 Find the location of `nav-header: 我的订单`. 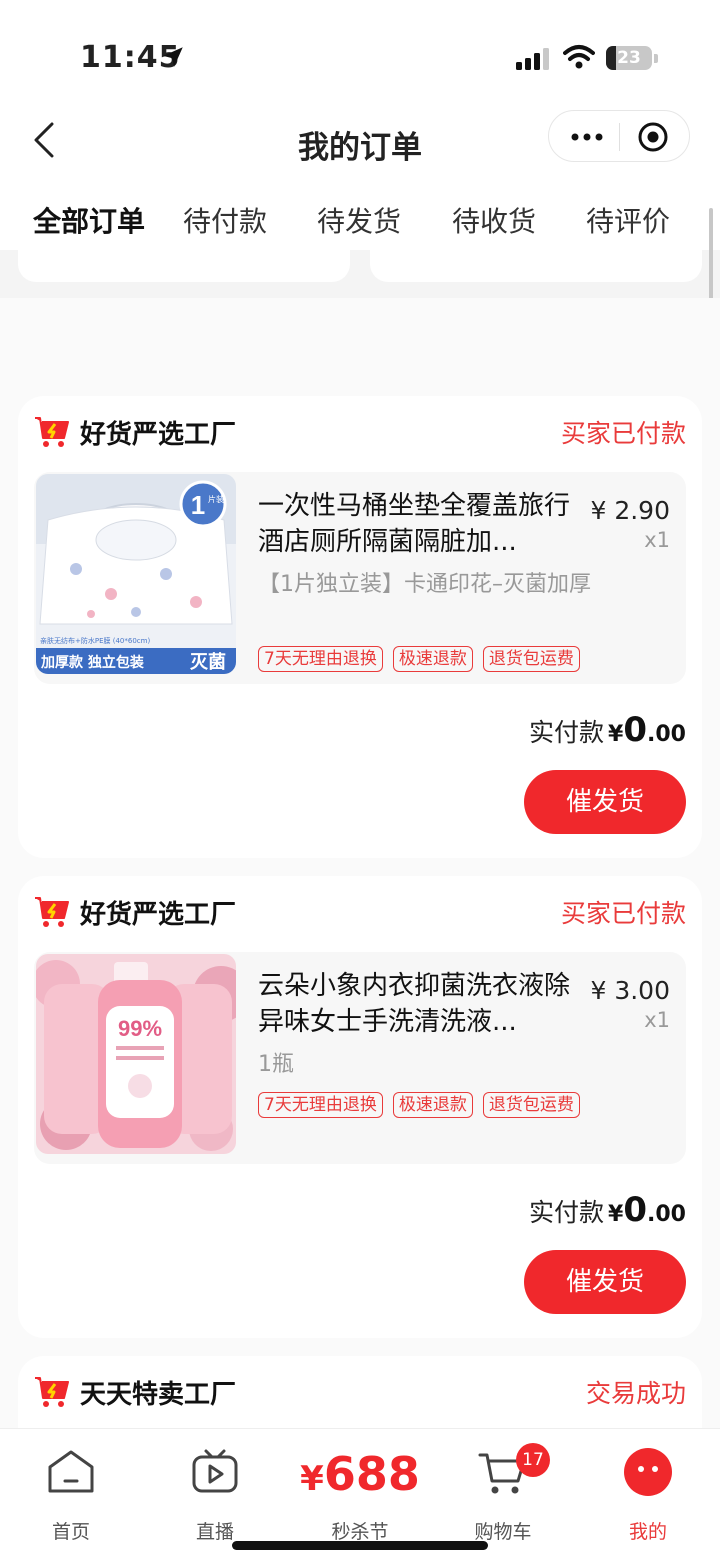

nav-header: 我的订单 is located at coordinates (360, 148).